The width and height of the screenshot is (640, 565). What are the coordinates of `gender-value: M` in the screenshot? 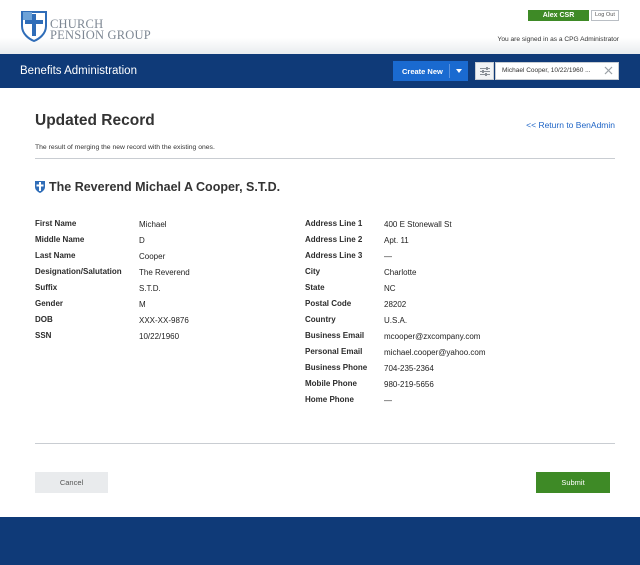 It's located at (142, 304).